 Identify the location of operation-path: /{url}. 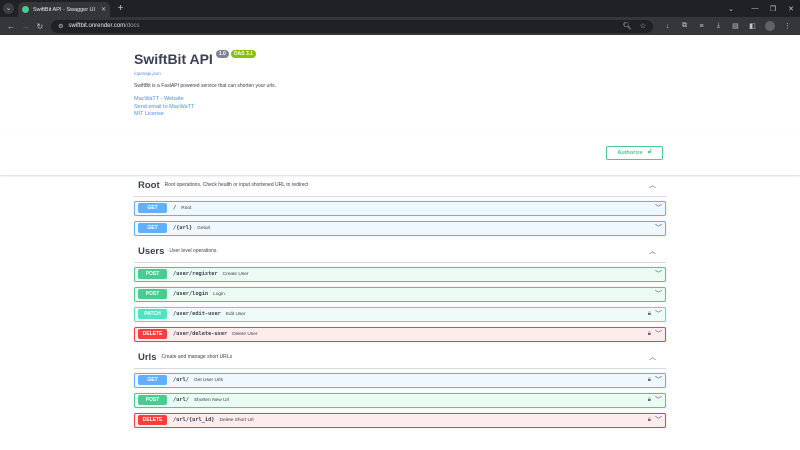
(183, 228).